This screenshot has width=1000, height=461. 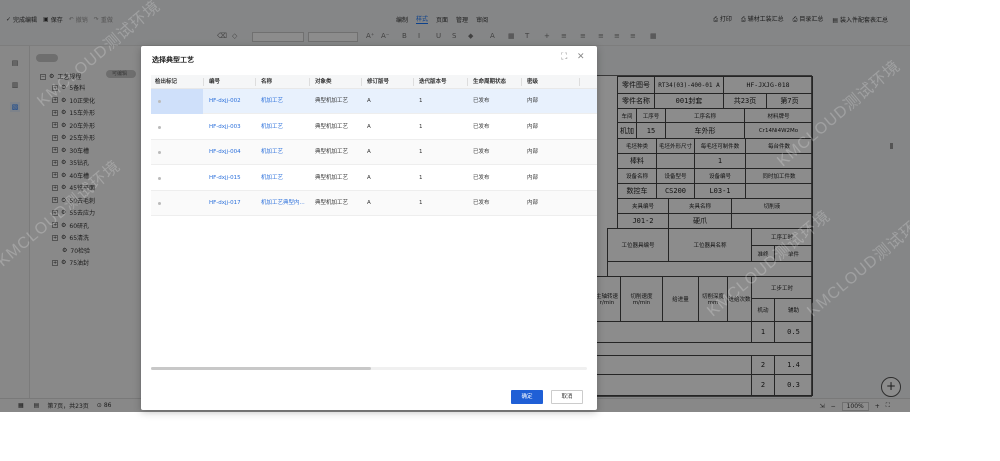 What do you see at coordinates (225, 178) in the screenshot?
I see `cell-code: HF-dxjj-015` at bounding box center [225, 178].